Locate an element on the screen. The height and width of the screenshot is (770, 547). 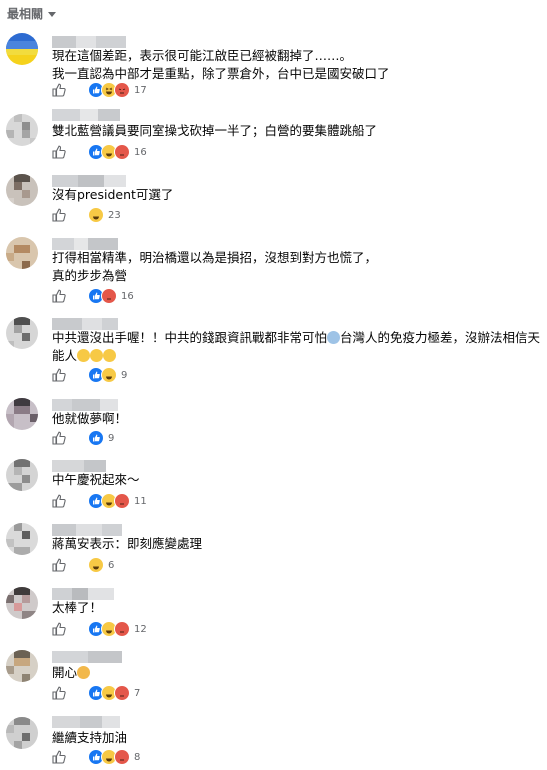
reaction-count: 11 is located at coordinates (140, 501).